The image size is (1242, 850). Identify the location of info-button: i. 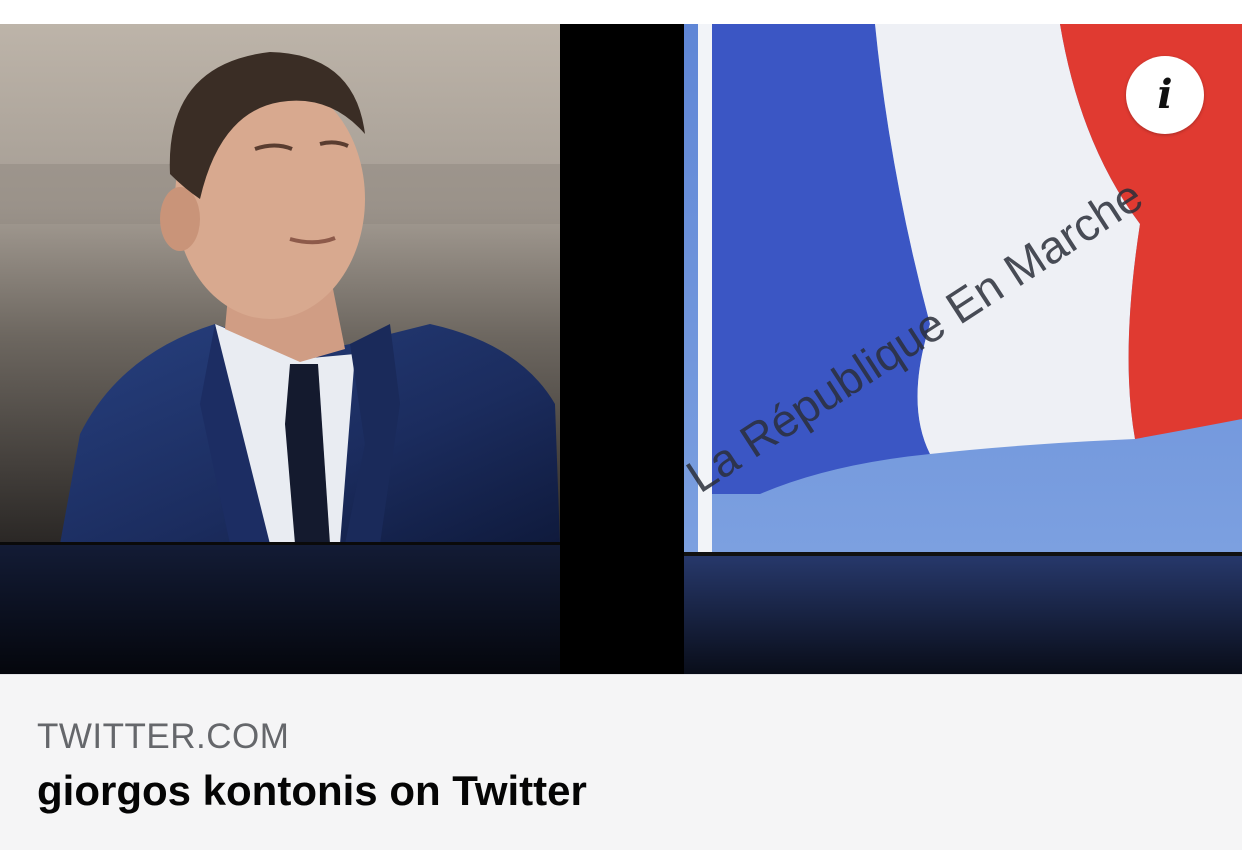
(1165, 95).